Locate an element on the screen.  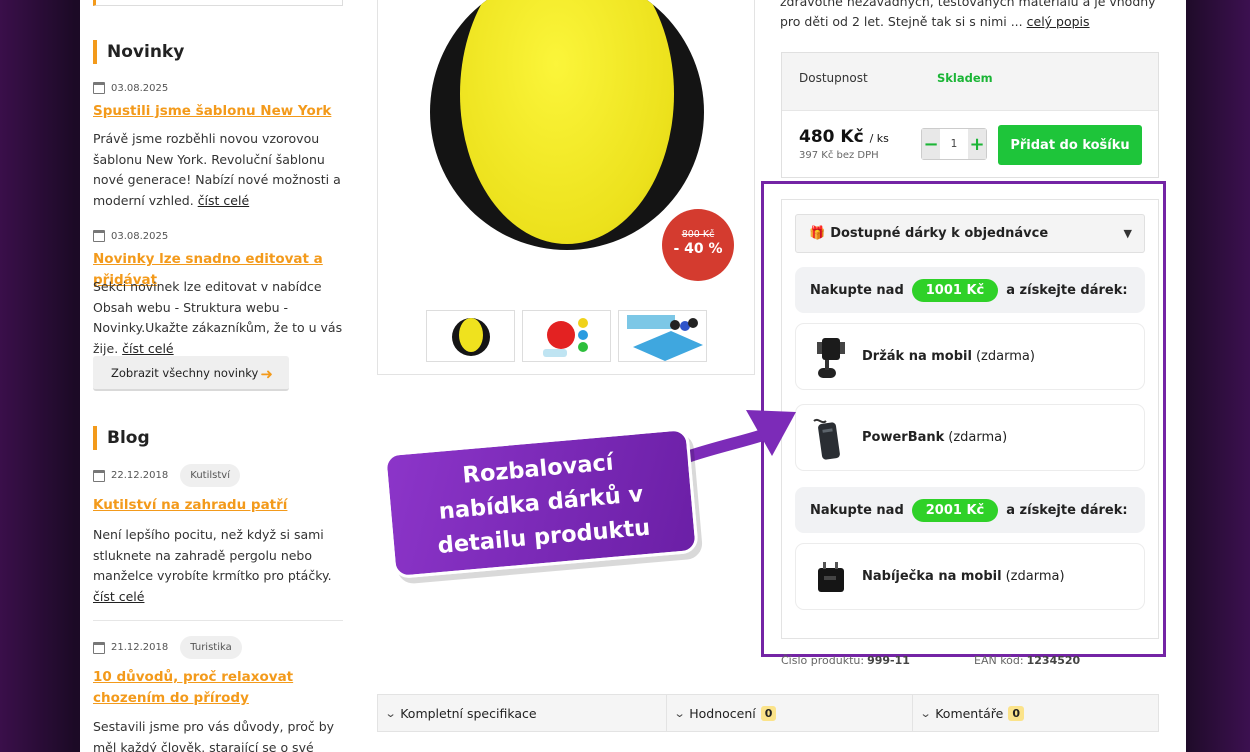
callout-arrow is located at coordinates (740, 436).